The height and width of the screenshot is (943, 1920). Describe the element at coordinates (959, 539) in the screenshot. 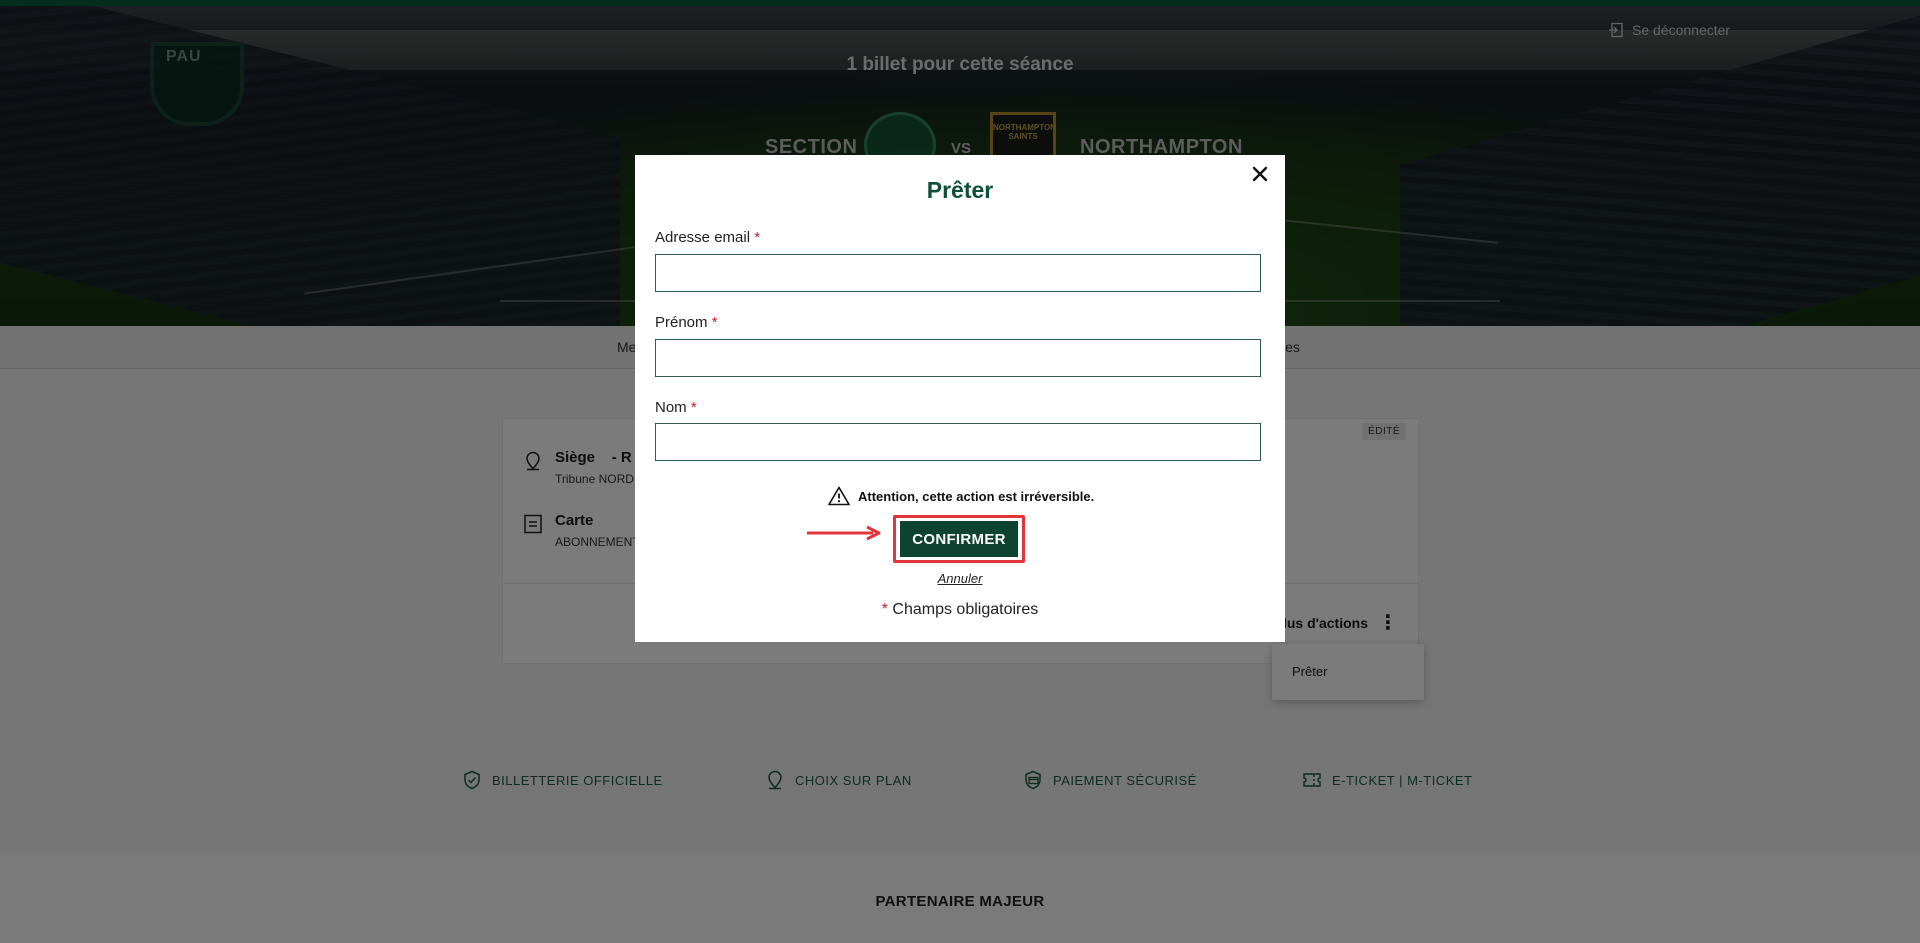

I see `confirm-button: CONFIRMER` at that location.